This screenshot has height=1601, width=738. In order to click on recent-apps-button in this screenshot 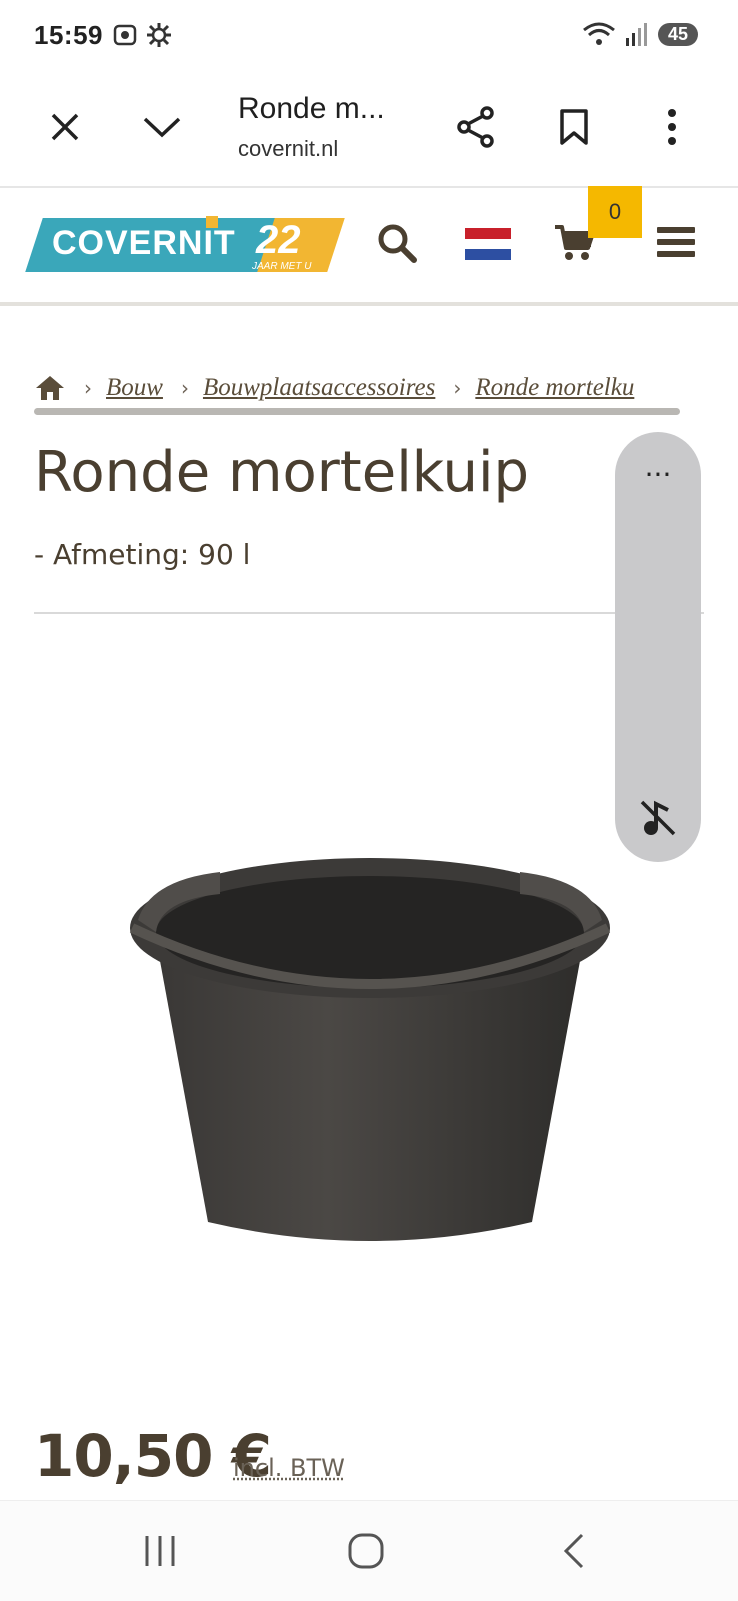, I will do `click(160, 1551)`.